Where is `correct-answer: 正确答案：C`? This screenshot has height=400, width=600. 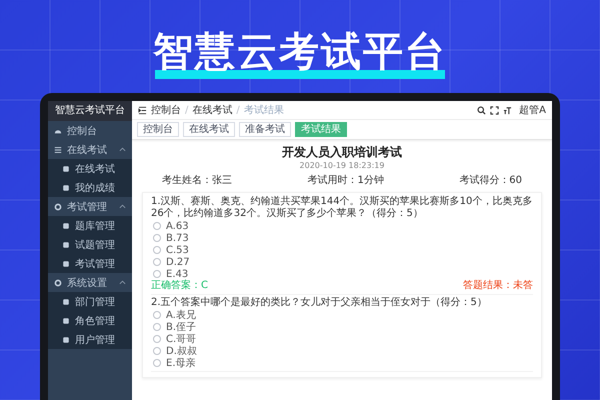 correct-answer: 正确答案：C is located at coordinates (179, 286).